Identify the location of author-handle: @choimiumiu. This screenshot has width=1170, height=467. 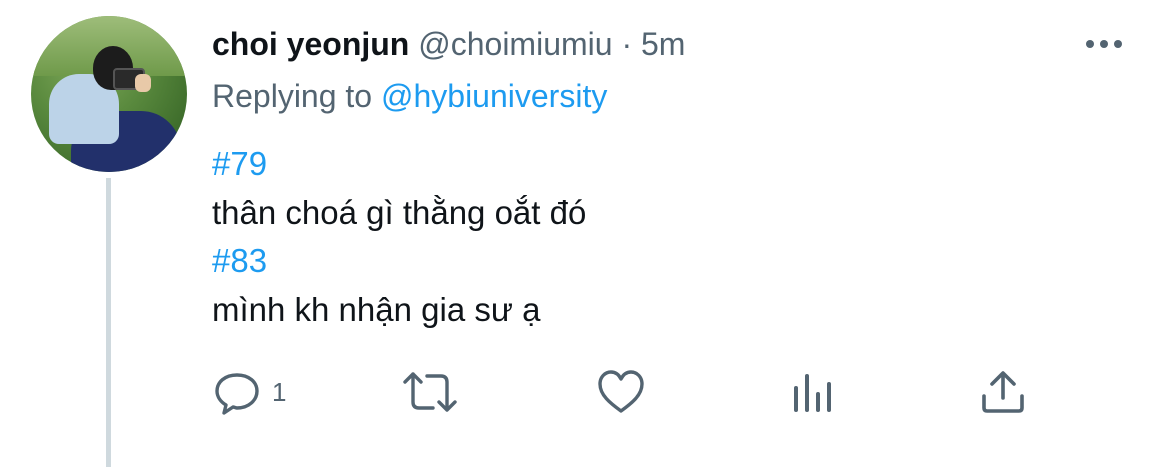
(515, 44).